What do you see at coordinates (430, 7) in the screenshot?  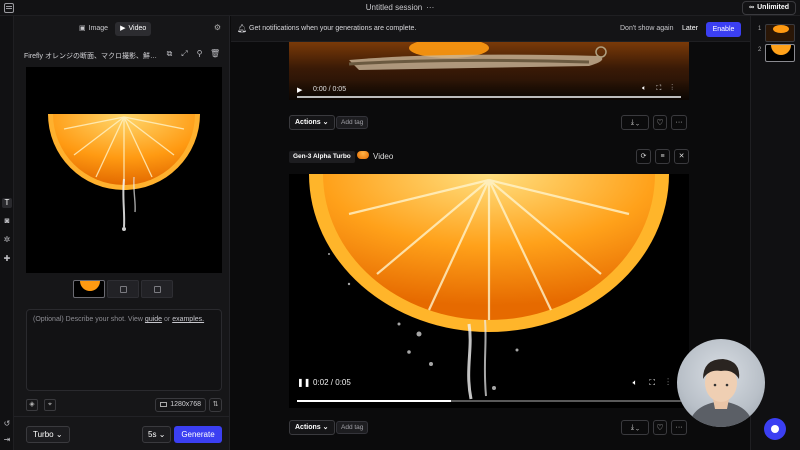 I see `session-more-icon: ···` at bounding box center [430, 7].